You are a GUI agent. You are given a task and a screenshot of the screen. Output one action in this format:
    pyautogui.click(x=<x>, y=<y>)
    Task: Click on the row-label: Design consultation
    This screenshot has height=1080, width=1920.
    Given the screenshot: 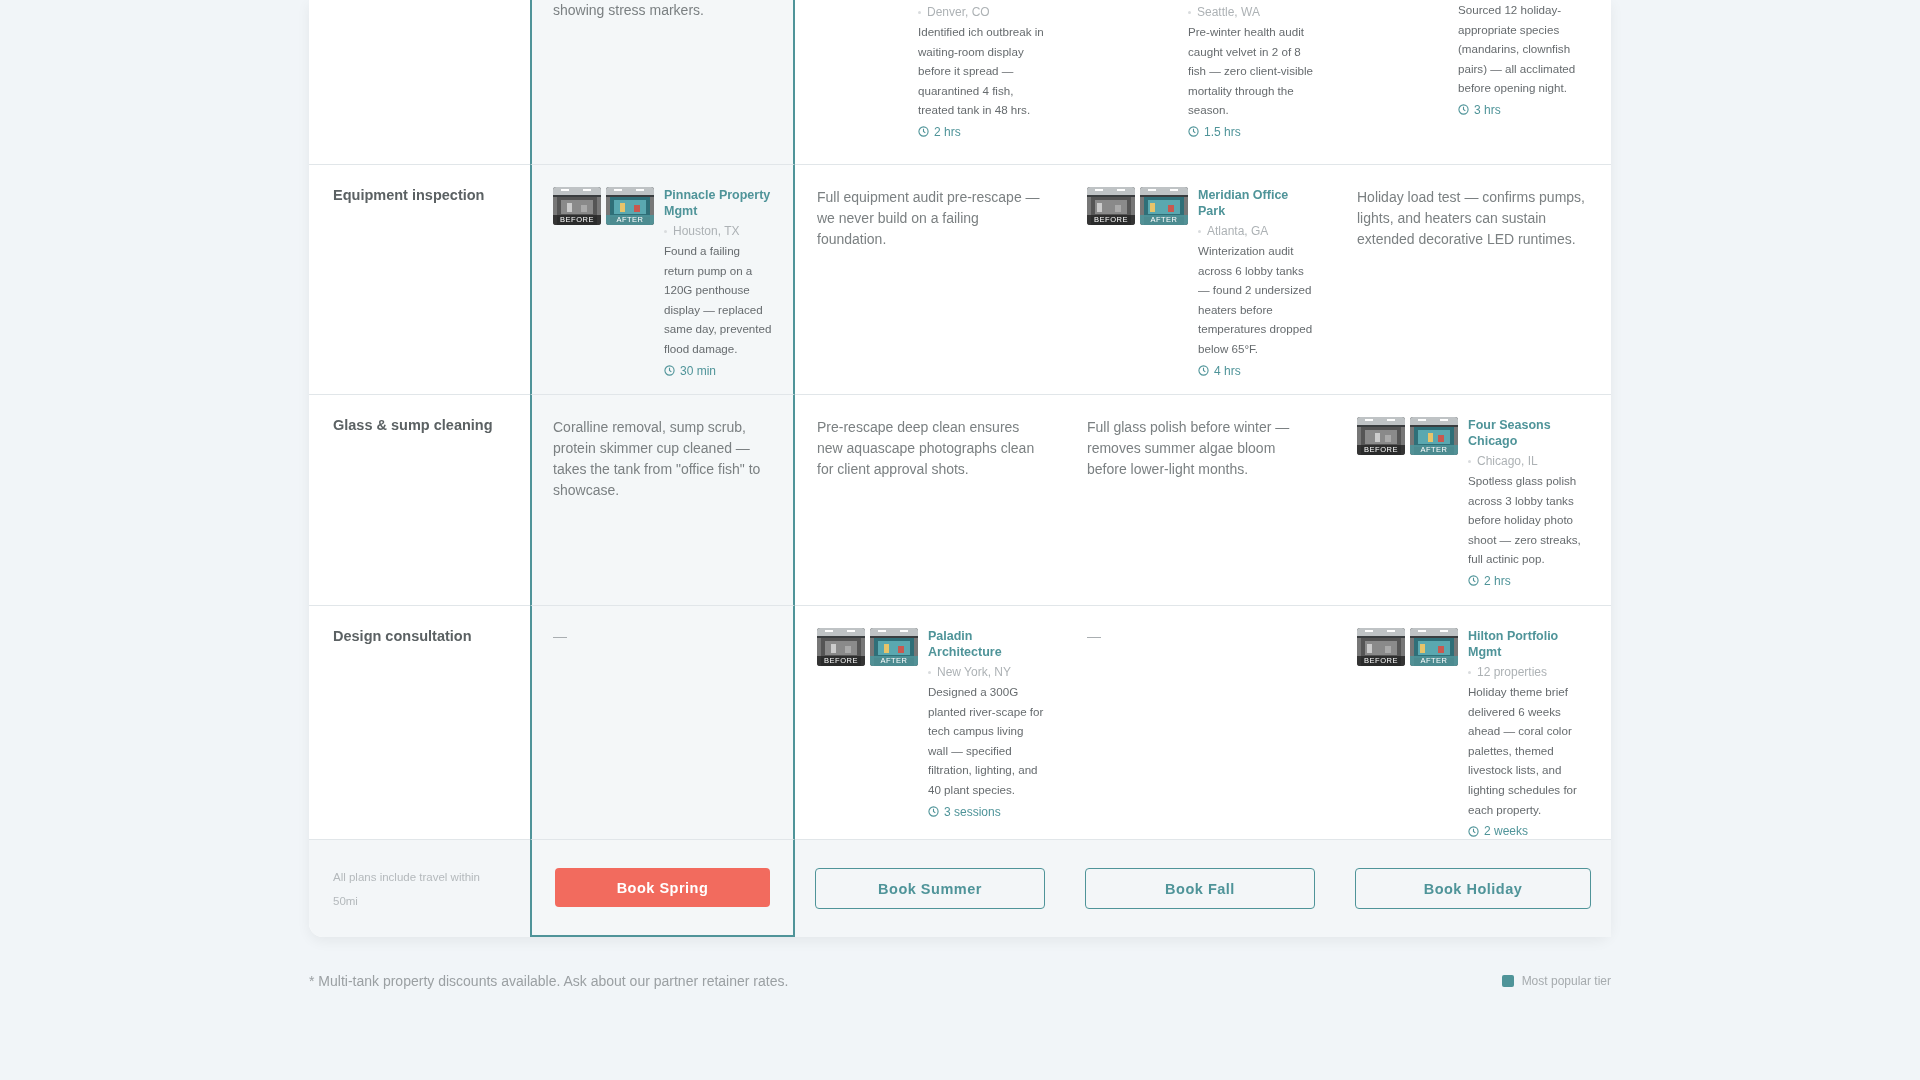 What is the action you would take?
    pyautogui.click(x=403, y=636)
    